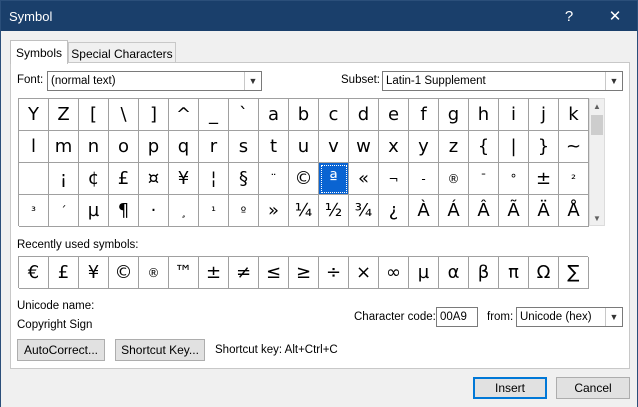 The image size is (638, 407). Describe the element at coordinates (34, 147) in the screenshot. I see `symbol-cell: l` at that location.